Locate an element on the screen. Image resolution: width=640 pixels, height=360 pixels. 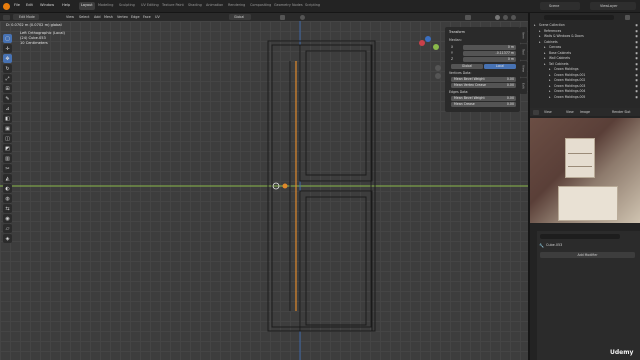
x-field: 0 m is located at coordinates (489, 47).